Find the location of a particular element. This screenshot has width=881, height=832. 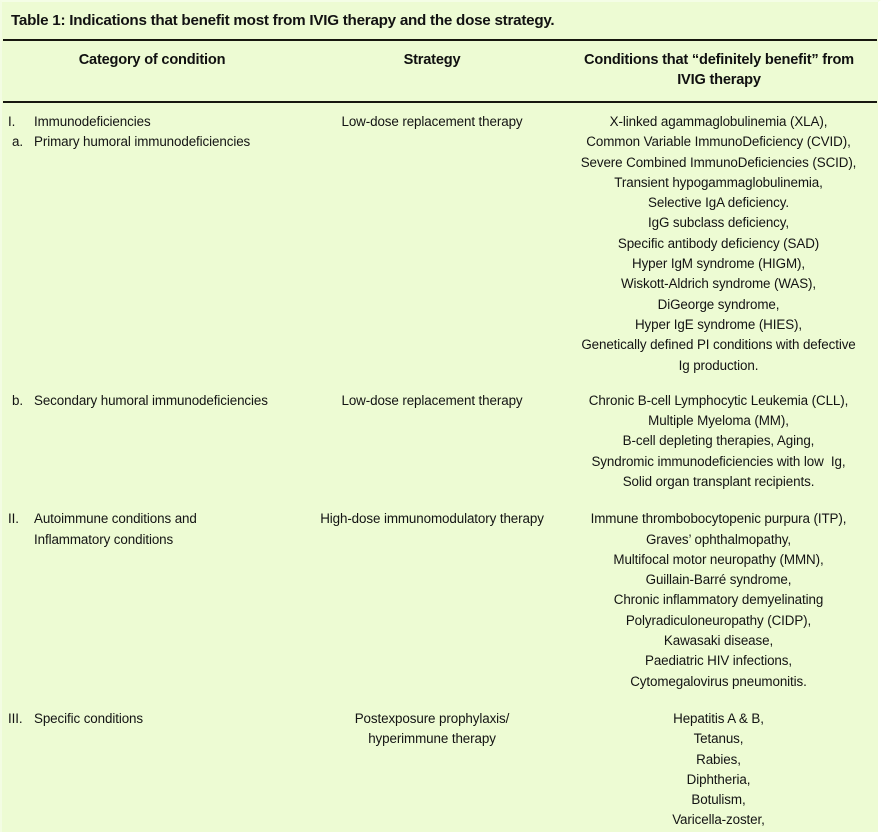

row-2-item-line: b. Secondary humoral immunodeficiencies is located at coordinates (153, 401).